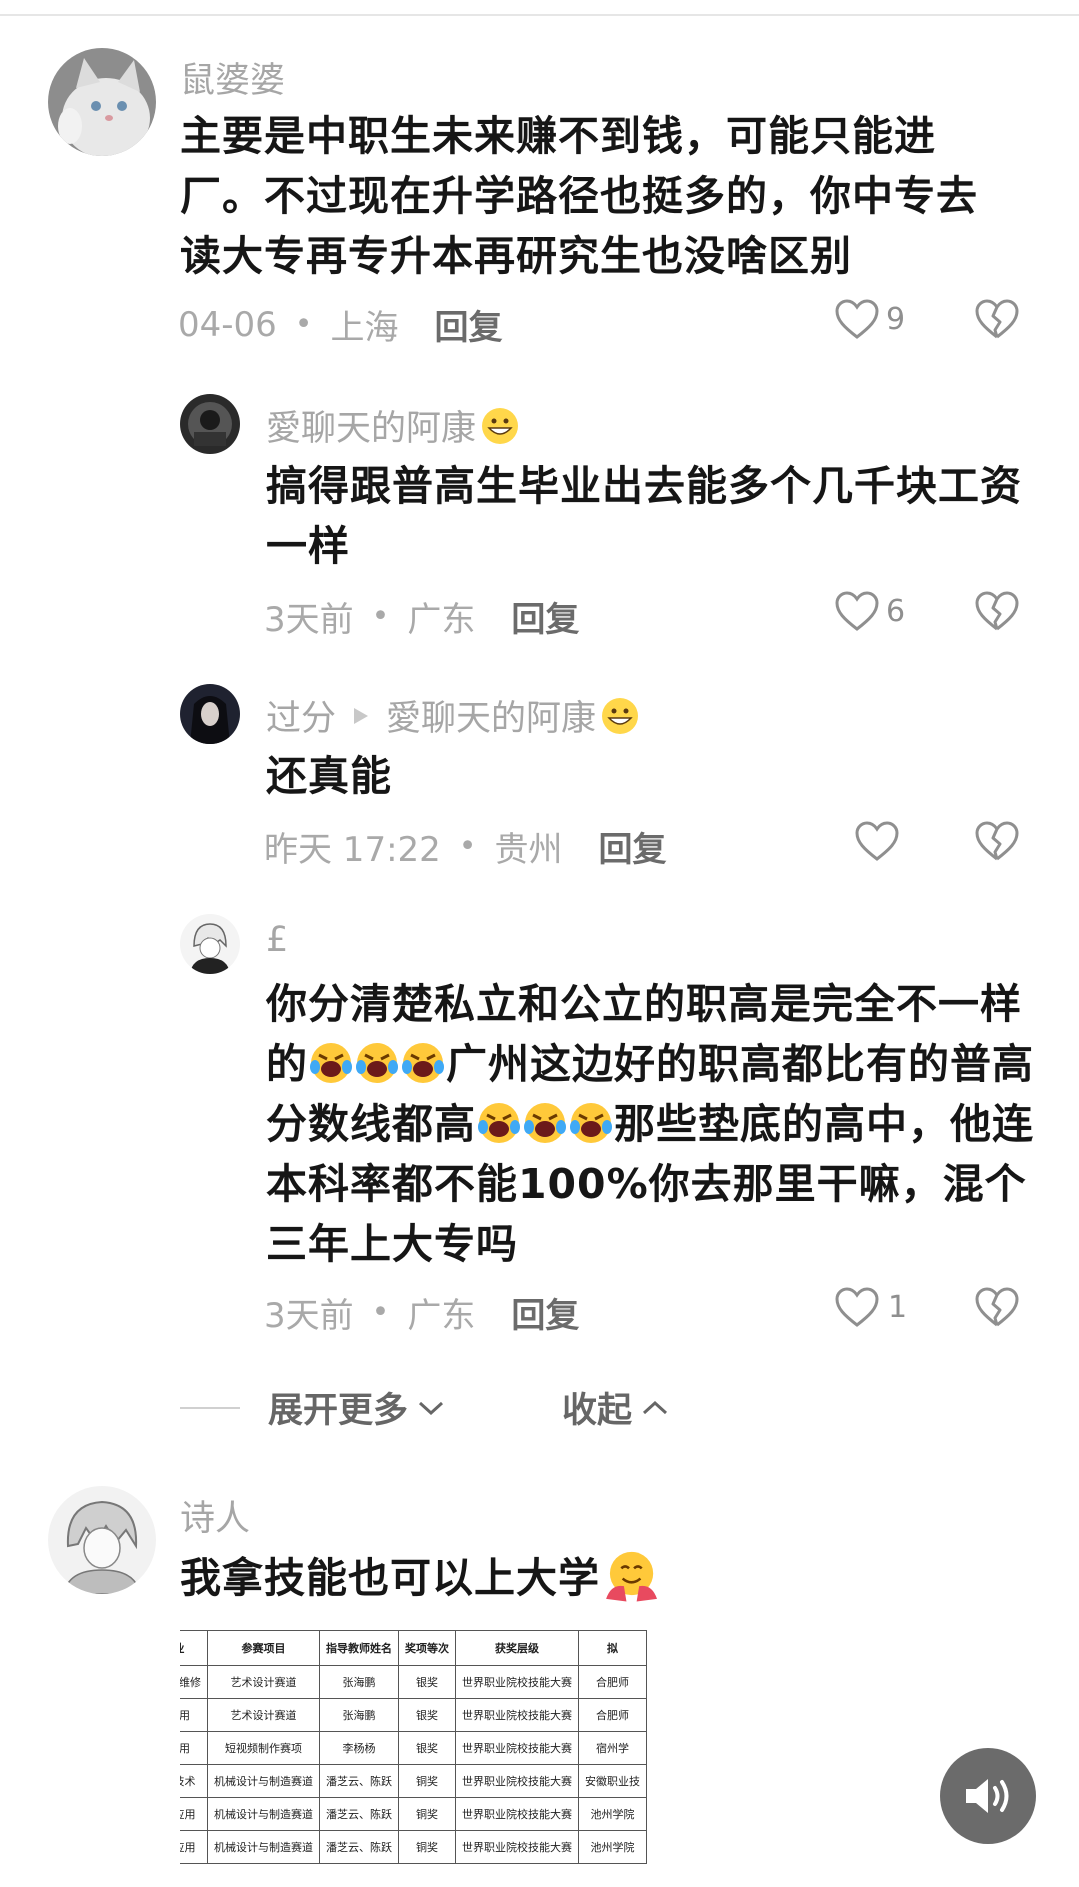  What do you see at coordinates (612, 1814) in the screenshot?
I see `table-cell: 池州学院` at bounding box center [612, 1814].